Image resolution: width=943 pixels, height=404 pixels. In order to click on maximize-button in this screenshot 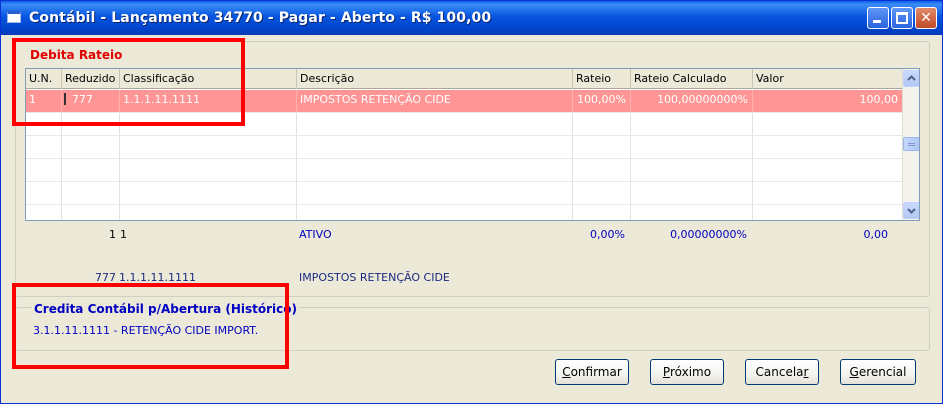, I will do `click(902, 18)`.